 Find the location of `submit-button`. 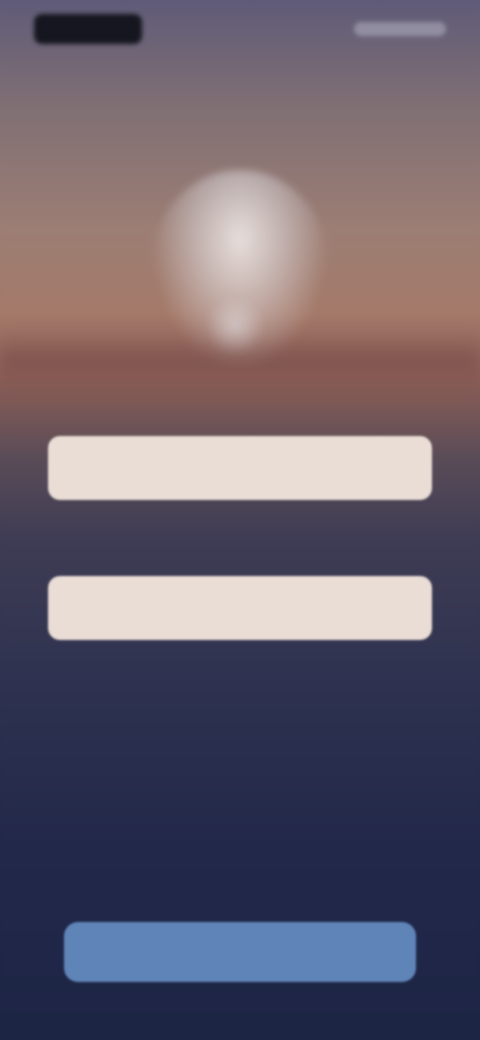

submit-button is located at coordinates (240, 952).